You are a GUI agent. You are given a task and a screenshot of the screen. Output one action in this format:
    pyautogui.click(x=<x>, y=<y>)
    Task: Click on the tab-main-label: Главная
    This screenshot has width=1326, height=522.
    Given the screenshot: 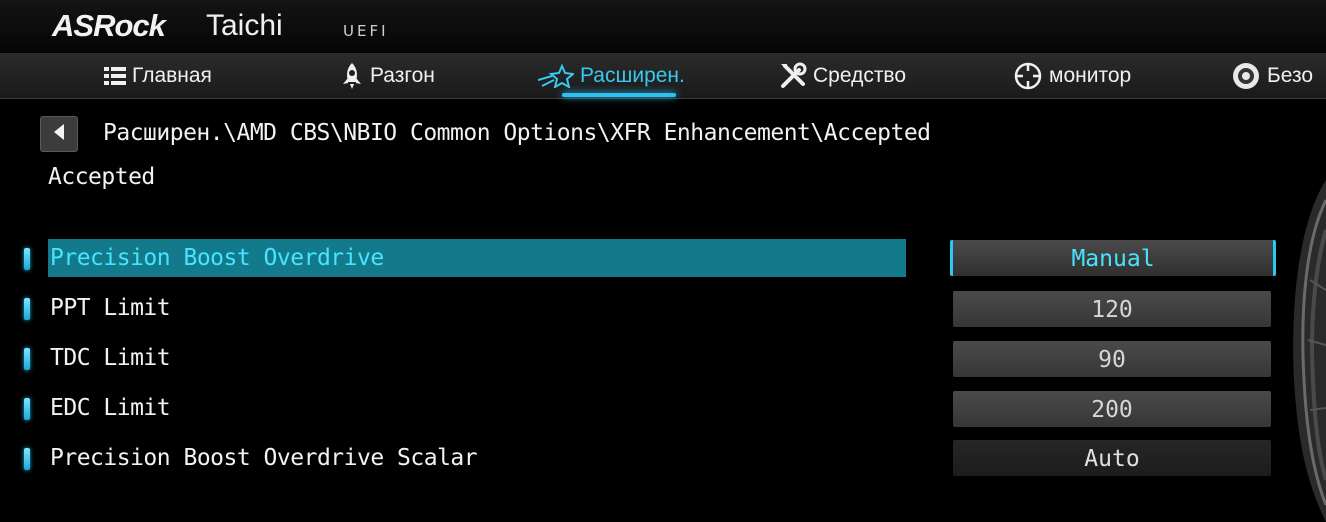 What is the action you would take?
    pyautogui.click(x=172, y=75)
    